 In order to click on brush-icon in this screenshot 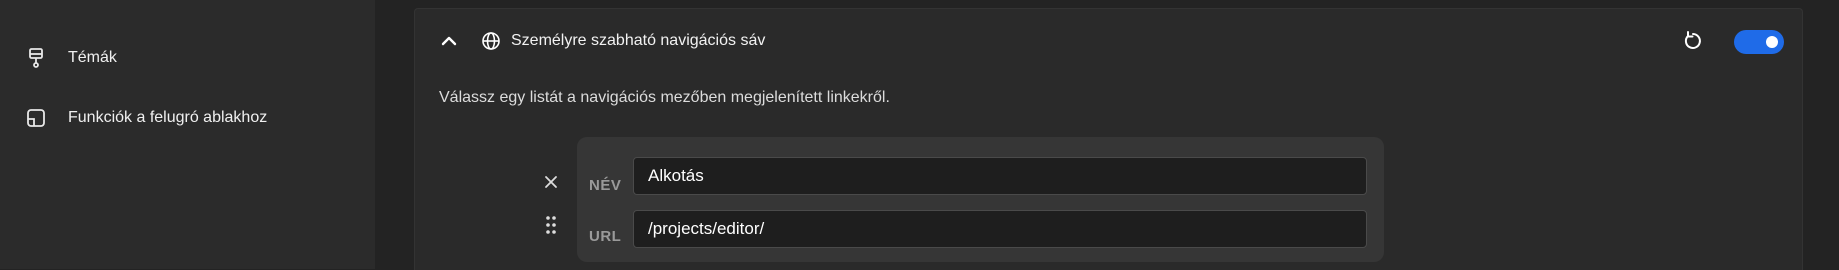, I will do `click(36, 58)`.